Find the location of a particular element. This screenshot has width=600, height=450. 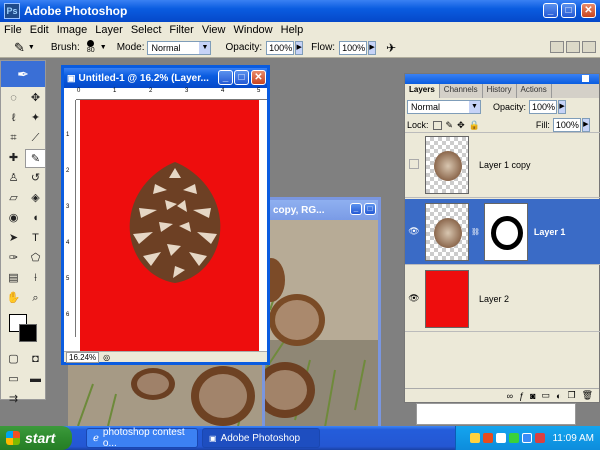

document-title-bar: ▣ Untitled-1 @ 16.2% (Layer... _ □ ✕ is located at coordinates (165, 78).